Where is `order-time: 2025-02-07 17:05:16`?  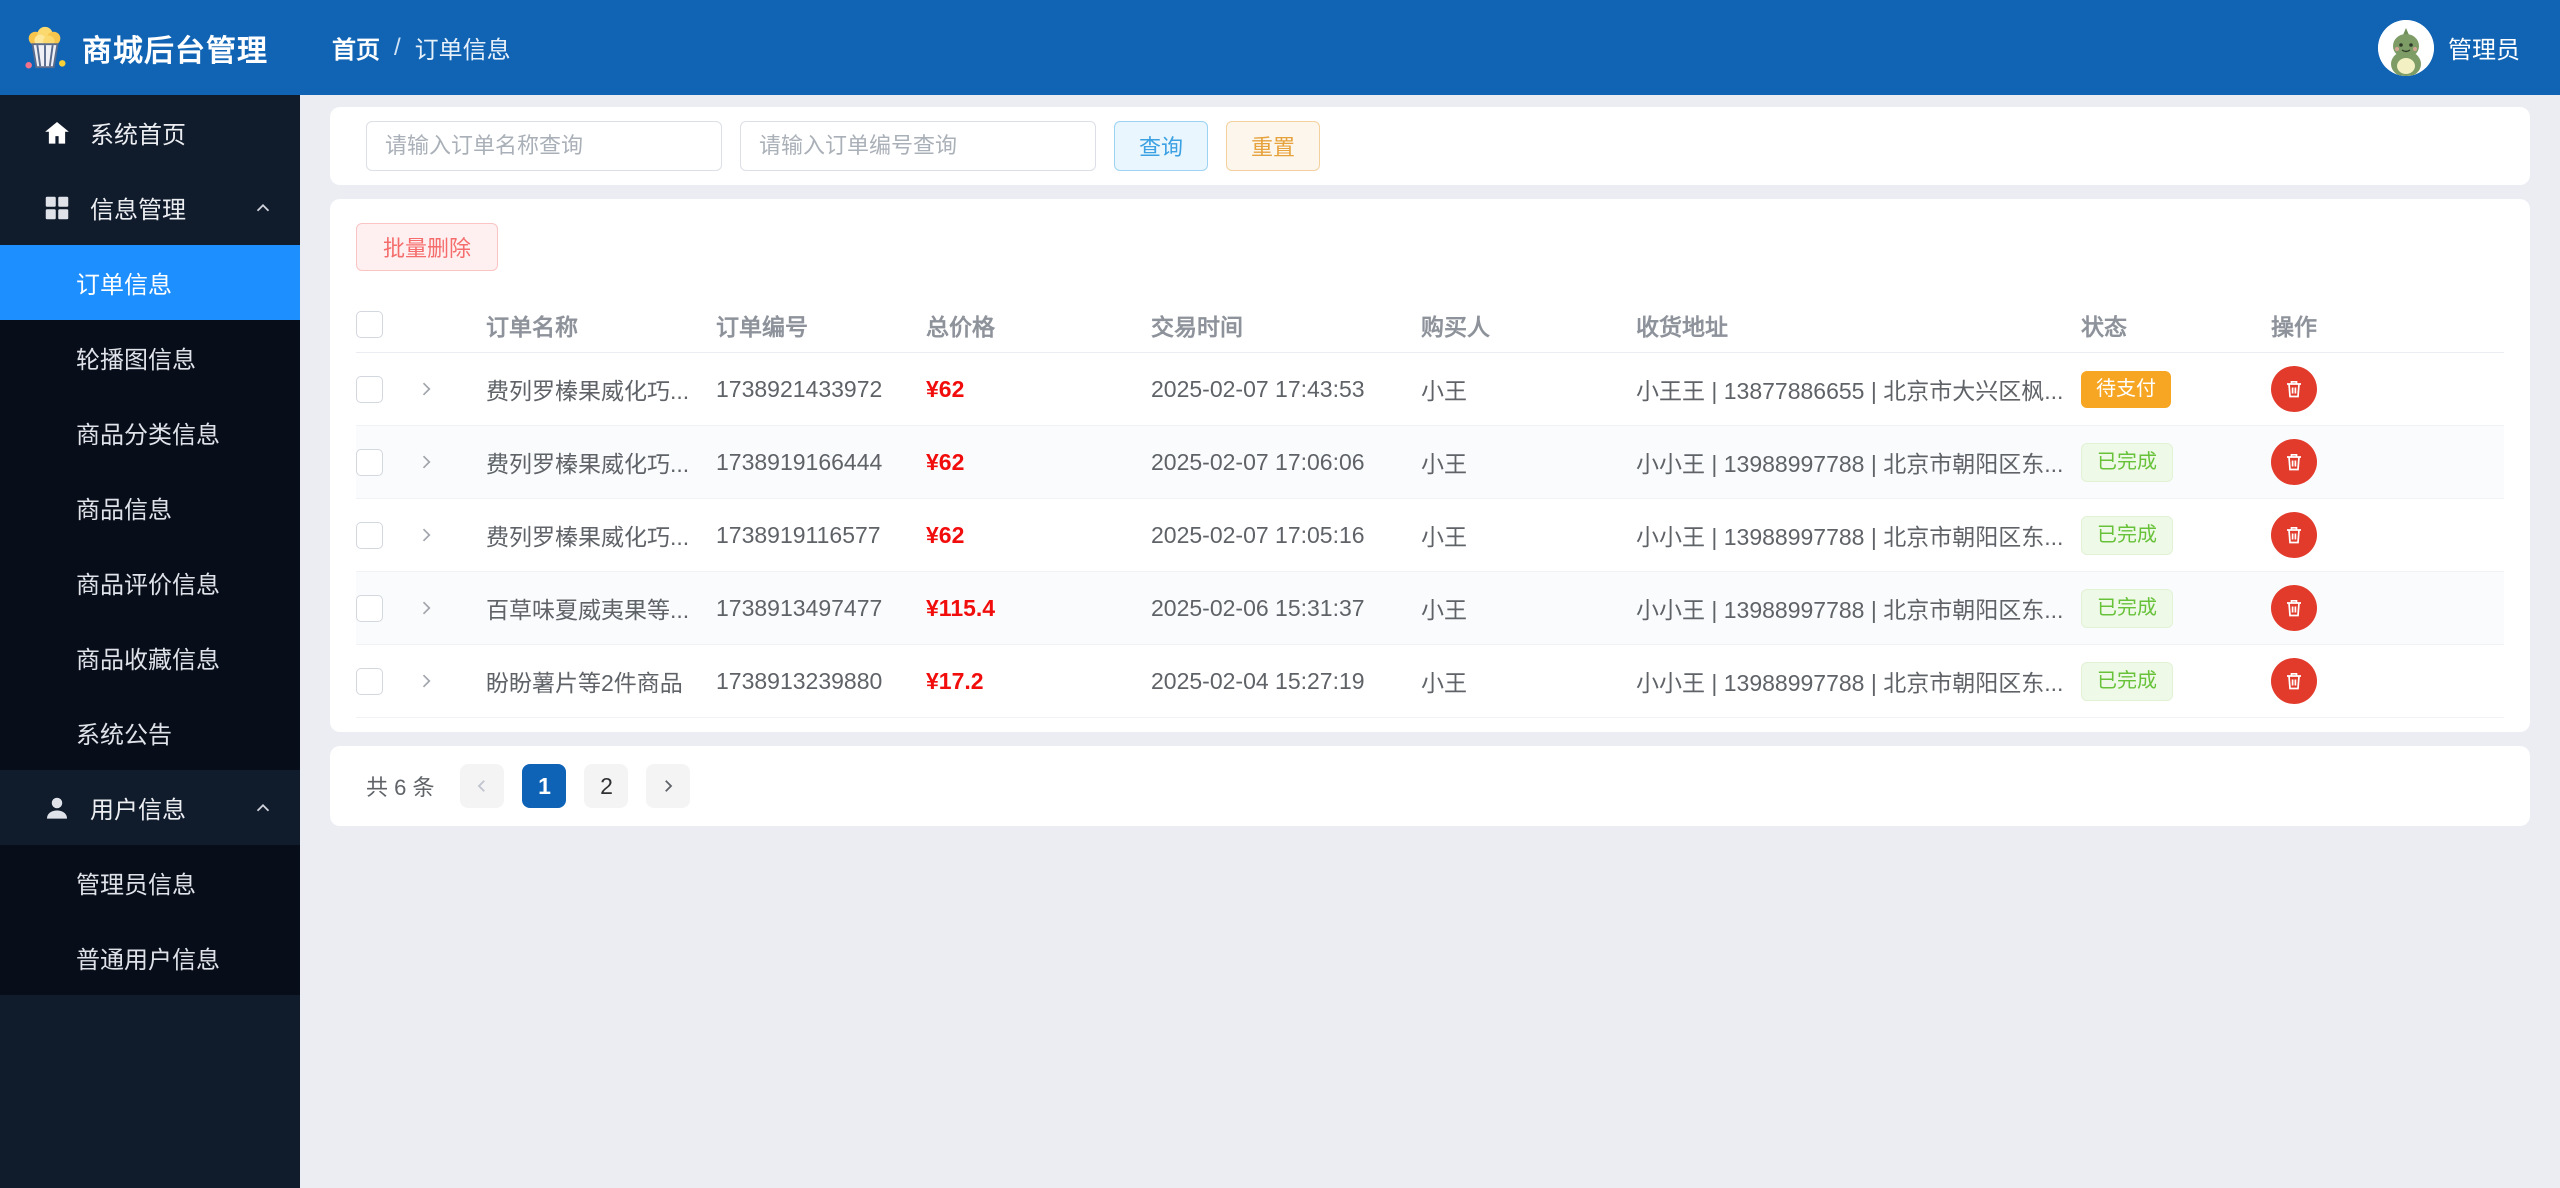
order-time: 2025-02-07 17:05:16 is located at coordinates (1258, 534).